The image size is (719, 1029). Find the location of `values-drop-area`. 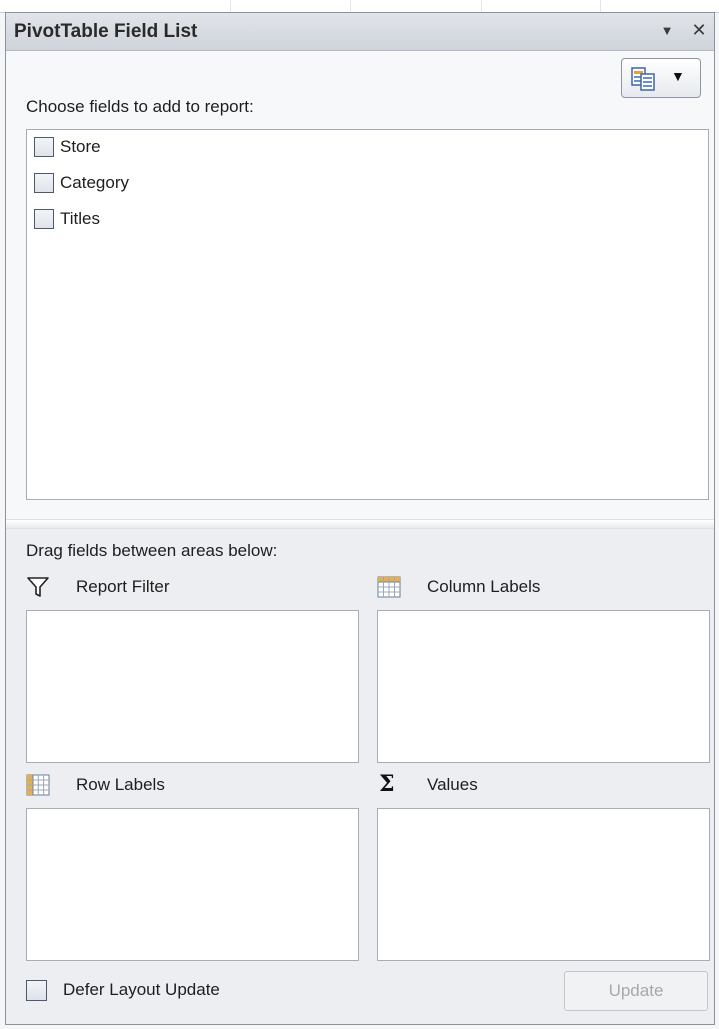

values-drop-area is located at coordinates (543, 884).